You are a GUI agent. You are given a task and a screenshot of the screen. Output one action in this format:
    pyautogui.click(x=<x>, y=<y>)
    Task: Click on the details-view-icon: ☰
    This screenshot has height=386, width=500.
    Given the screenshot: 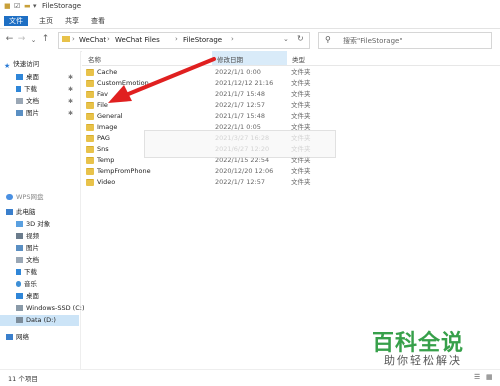 What is the action you would take?
    pyautogui.click(x=477, y=377)
    